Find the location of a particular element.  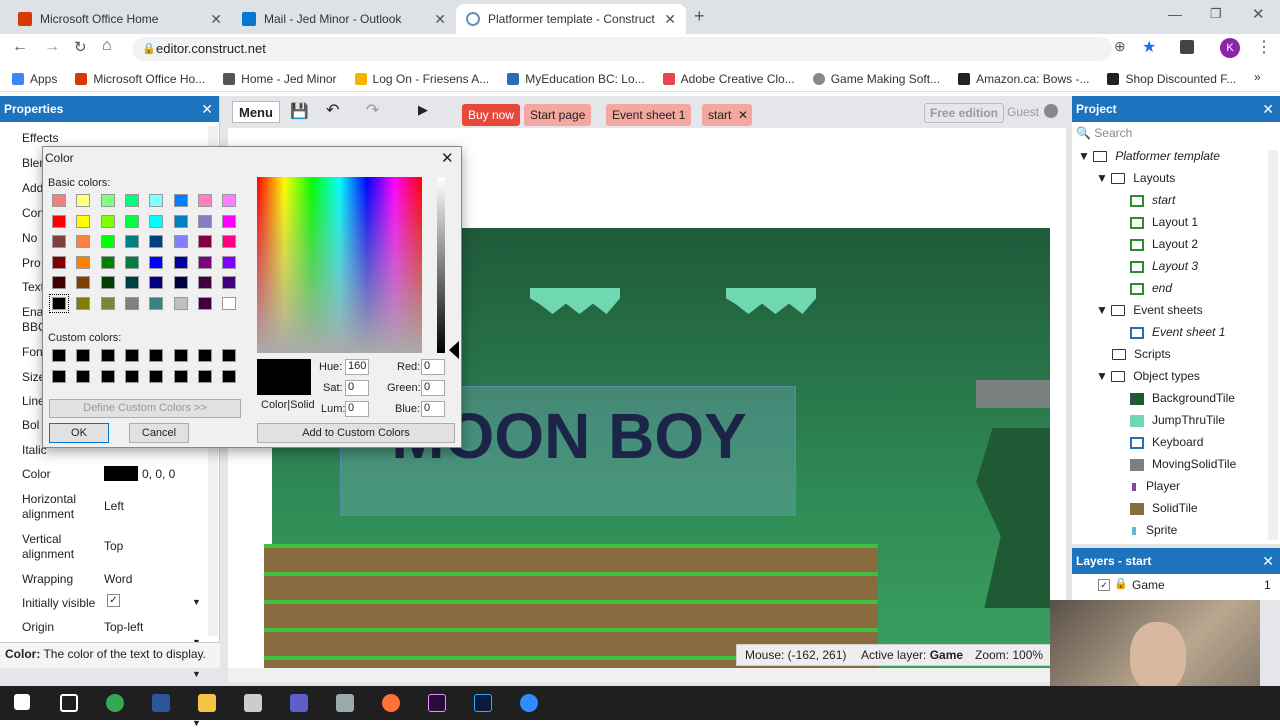

valign-select: Top is located at coordinates (113, 546).